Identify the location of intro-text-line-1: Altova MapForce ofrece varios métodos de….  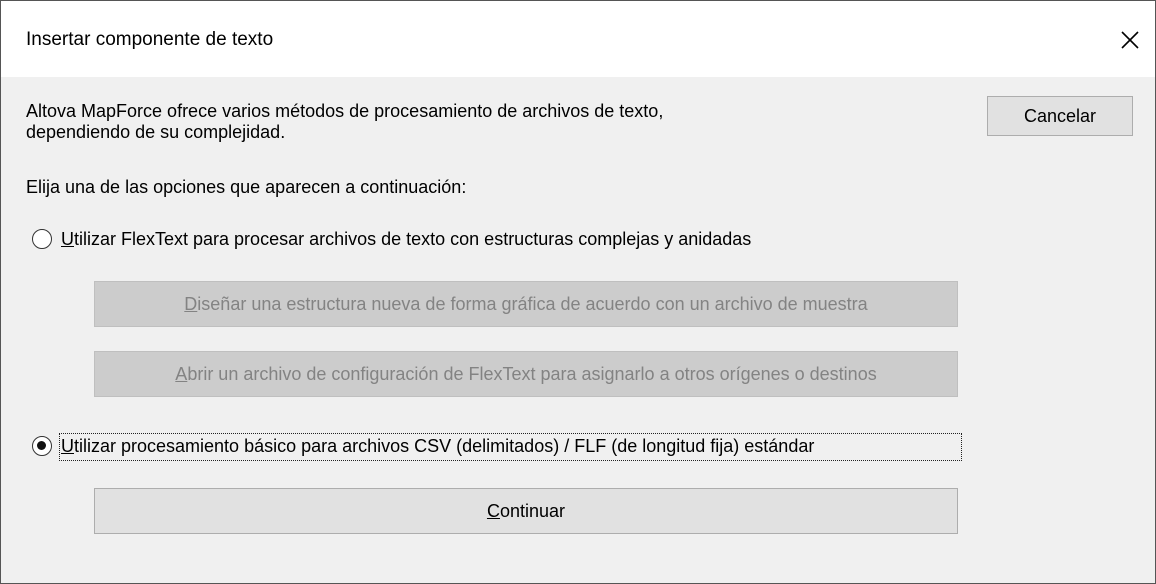
(345, 111).